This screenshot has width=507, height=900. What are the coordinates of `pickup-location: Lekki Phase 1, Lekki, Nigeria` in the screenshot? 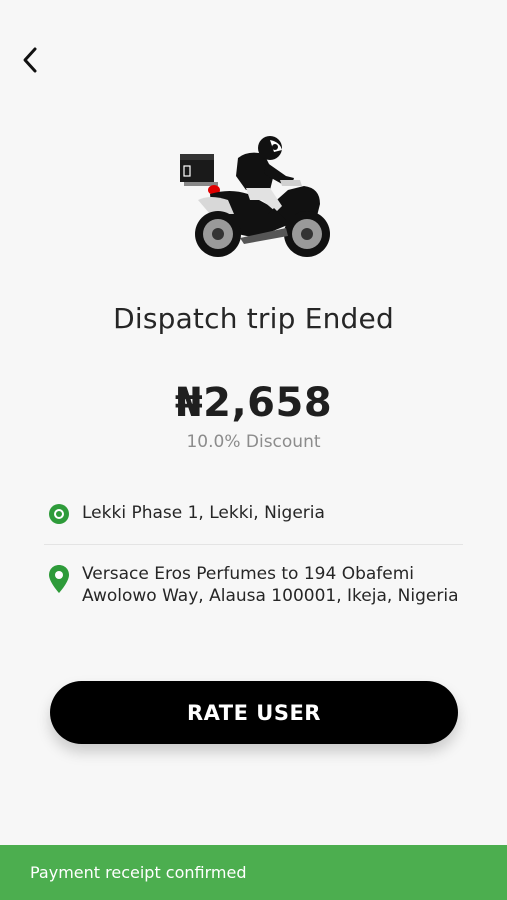 It's located at (262, 513).